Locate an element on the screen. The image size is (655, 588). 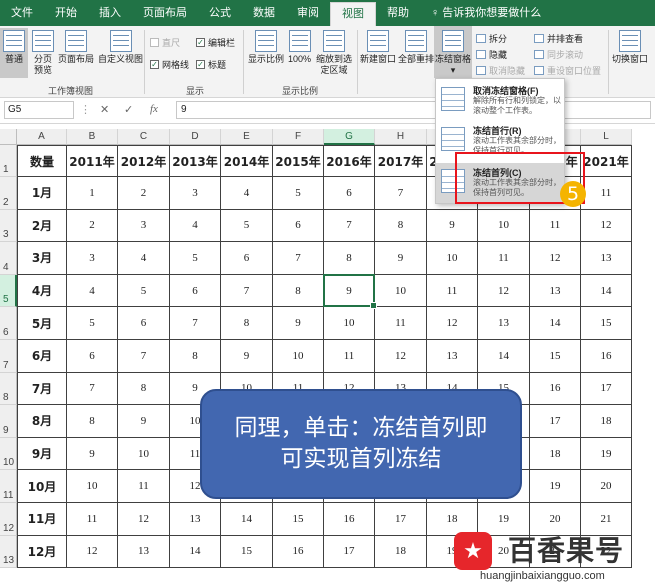
row-header: 8 is located at coordinates (8, 389).